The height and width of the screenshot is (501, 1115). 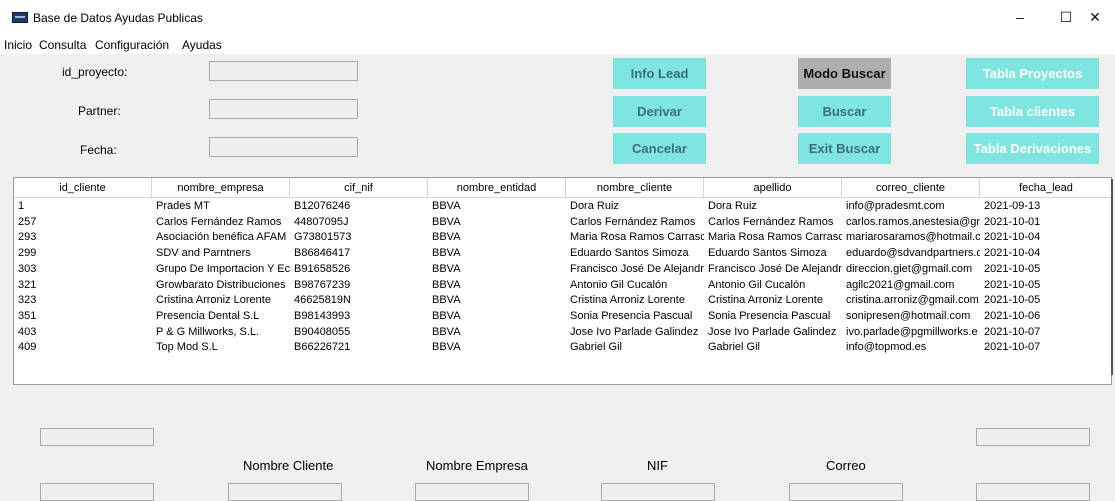 I want to click on window-title: Base de Datos Ayudas Publicas, so click(x=118, y=18).